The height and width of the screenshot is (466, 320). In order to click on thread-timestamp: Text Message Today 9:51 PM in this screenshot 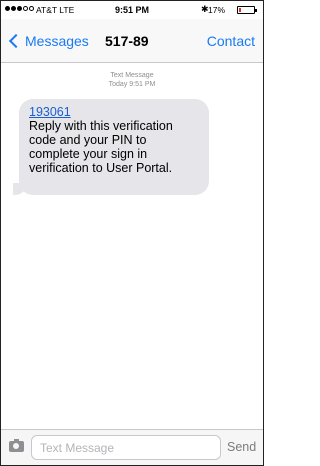, I will do `click(132, 80)`.